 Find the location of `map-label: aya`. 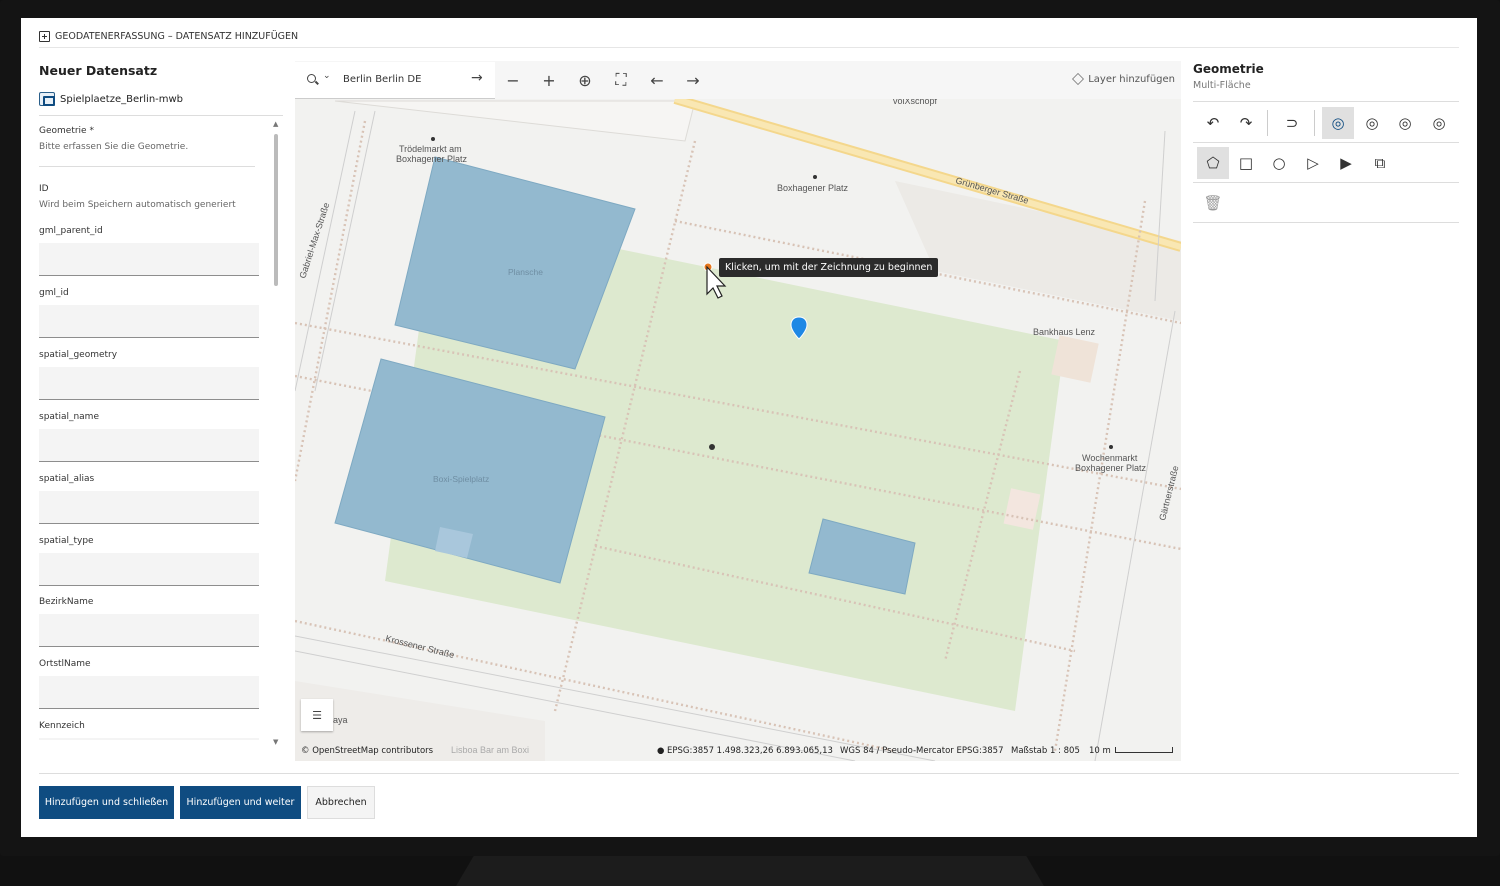

map-label: aya is located at coordinates (340, 720).